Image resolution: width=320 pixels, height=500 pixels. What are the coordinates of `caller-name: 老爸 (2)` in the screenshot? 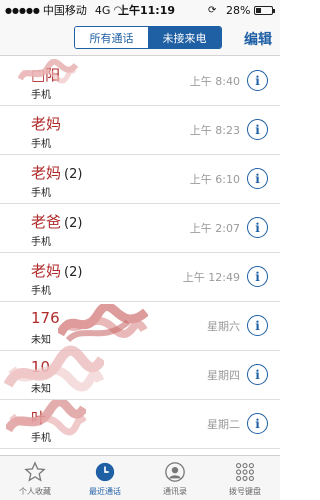 It's located at (57, 222).